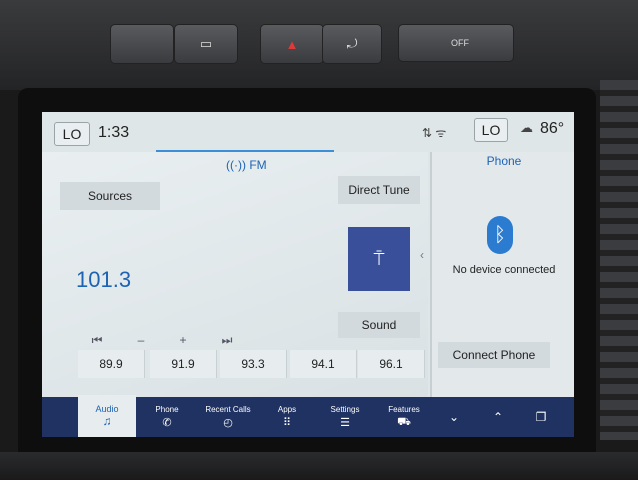 The height and width of the screenshot is (480, 638). I want to click on climate-left-button: LO, so click(72, 134).